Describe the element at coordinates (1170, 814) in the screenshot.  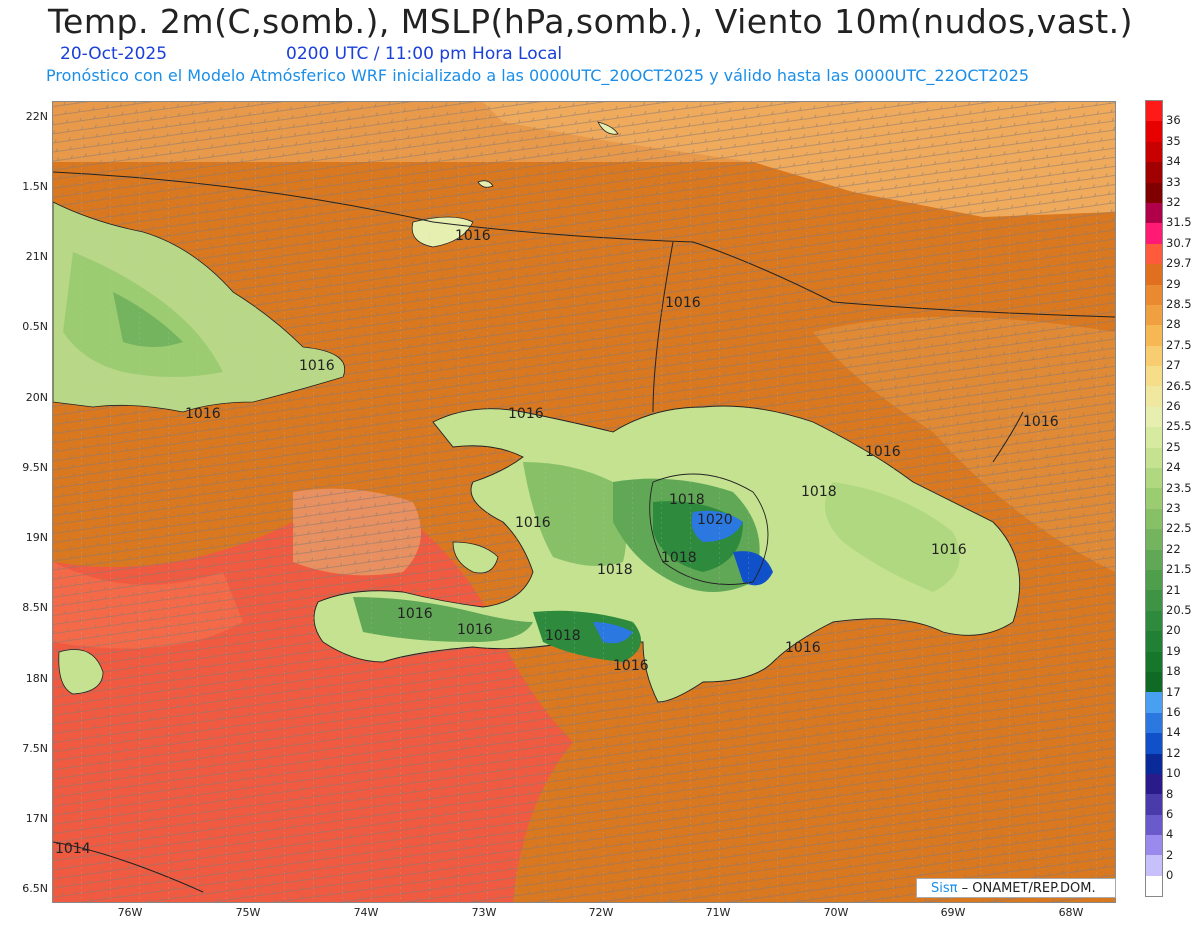
I see `colorbar-label: 6` at that location.